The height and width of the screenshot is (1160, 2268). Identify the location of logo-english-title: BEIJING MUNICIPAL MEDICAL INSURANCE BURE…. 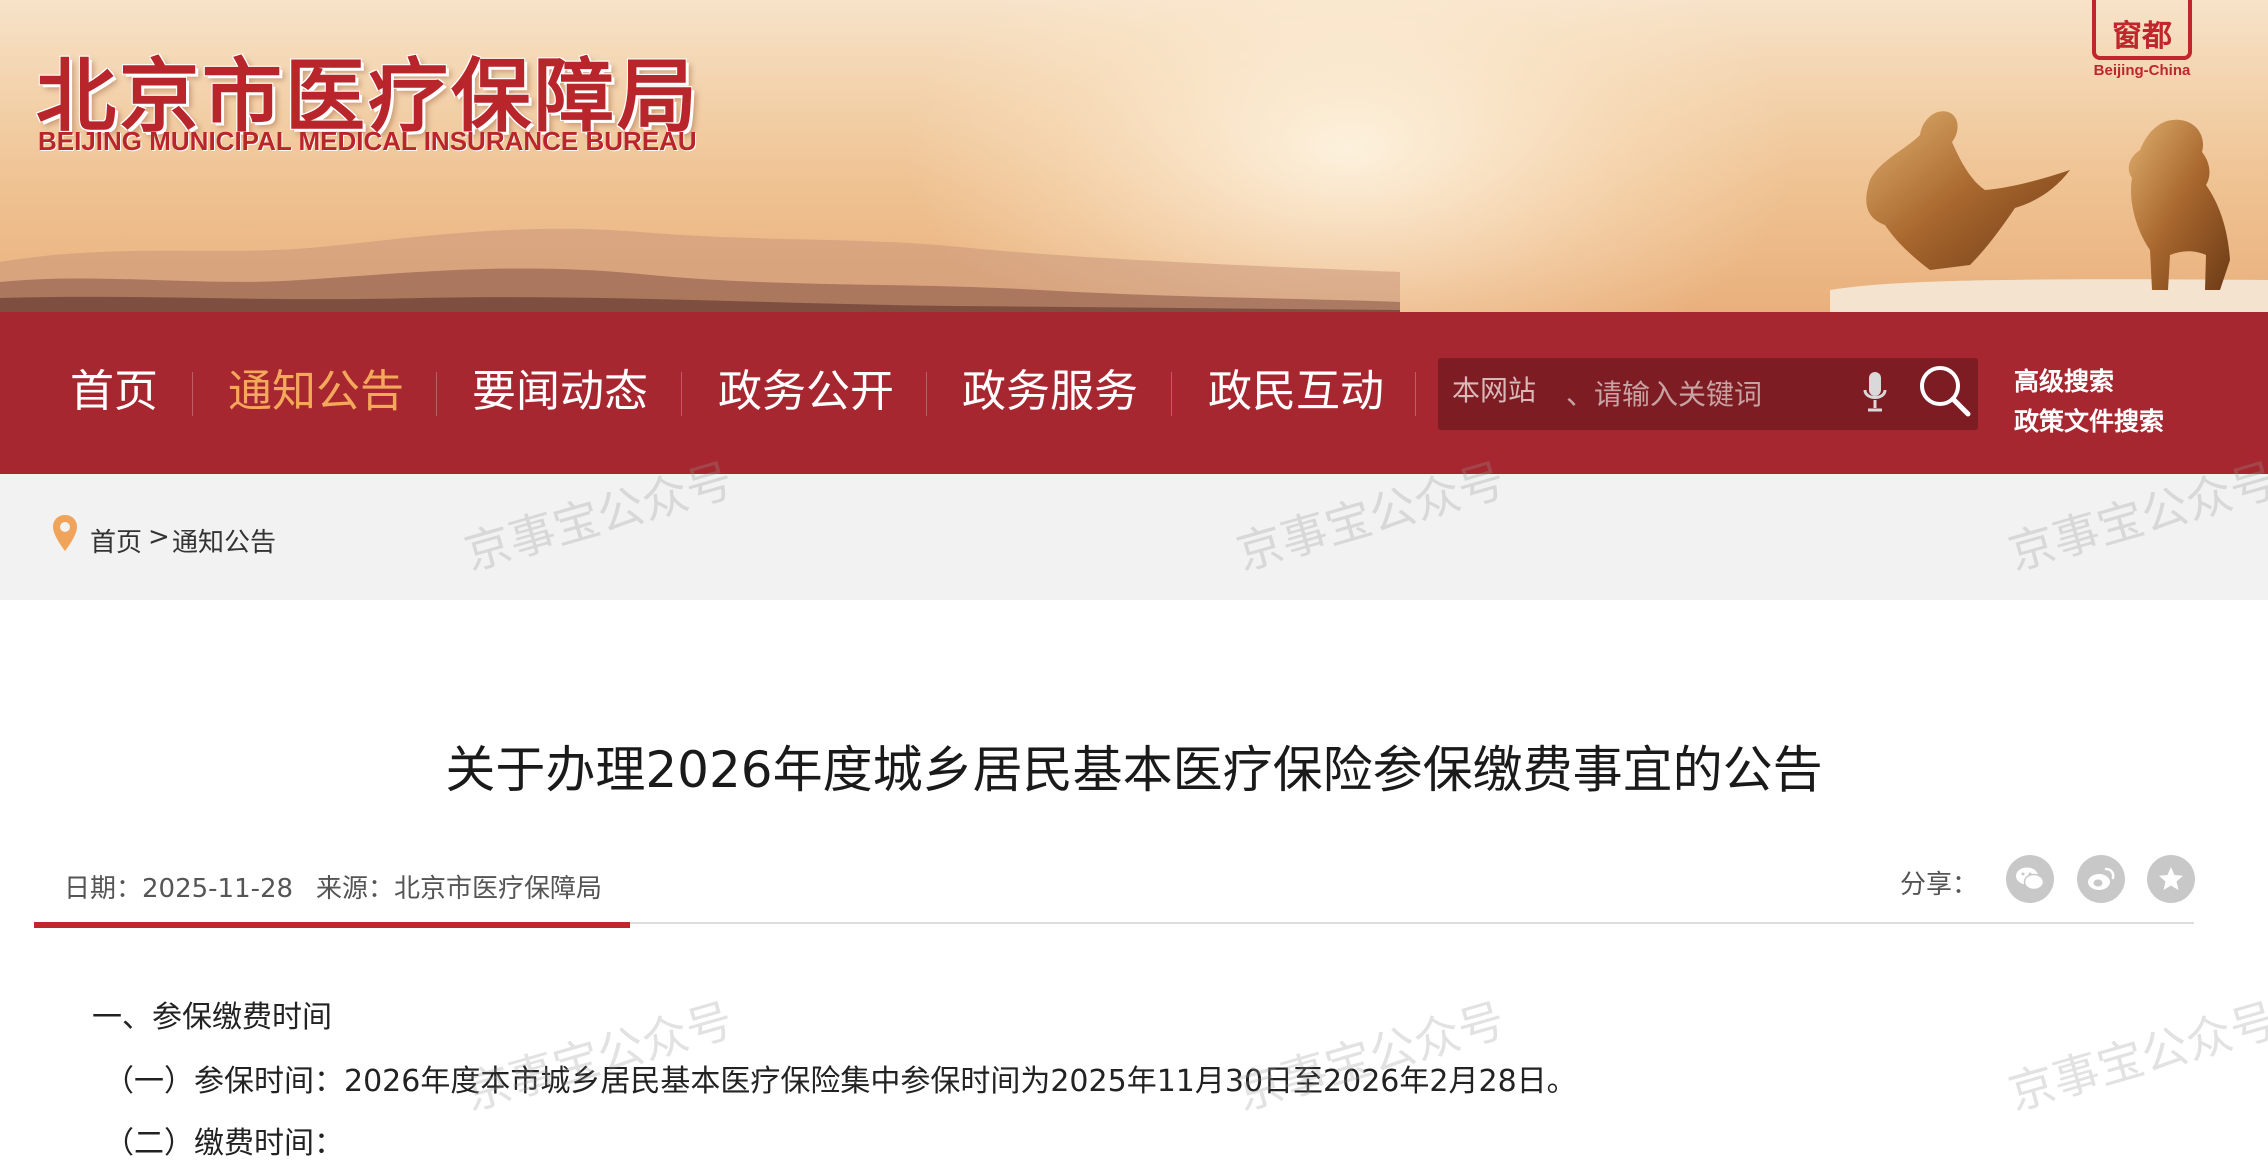
(367, 141).